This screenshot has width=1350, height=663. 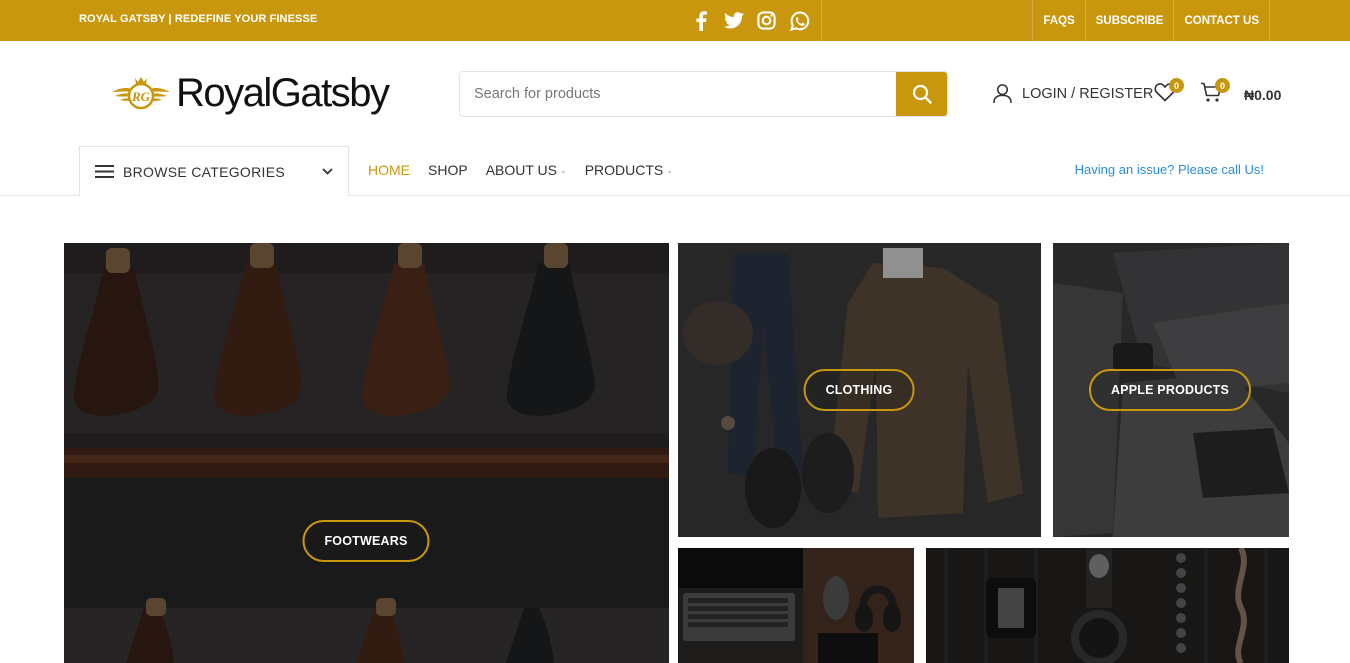 I want to click on browse-categories-label: BROWSE CATEGORIES, so click(x=204, y=171).